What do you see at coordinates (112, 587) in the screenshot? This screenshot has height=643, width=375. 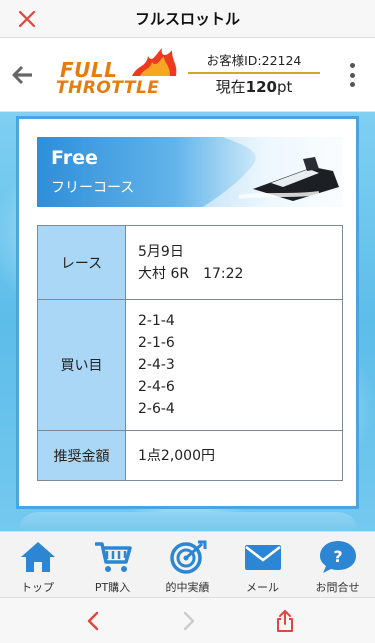 I see `nav-label: PT購入` at bounding box center [112, 587].